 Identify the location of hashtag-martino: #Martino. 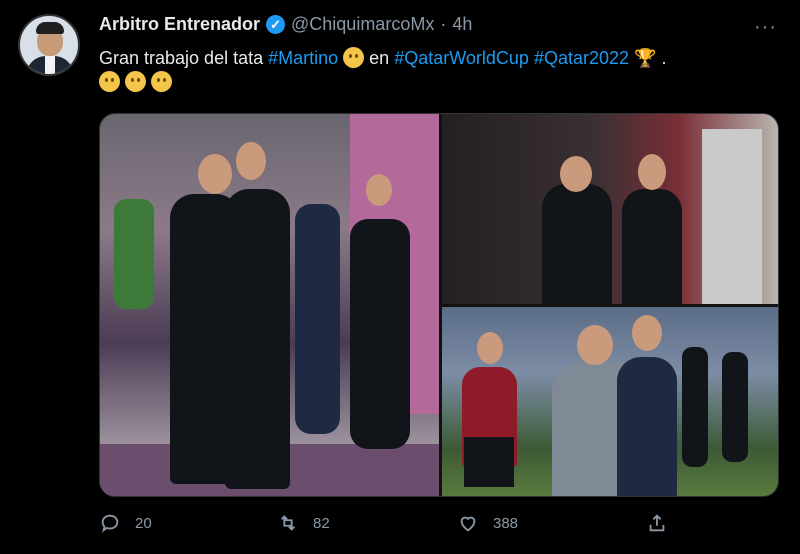
(303, 58).